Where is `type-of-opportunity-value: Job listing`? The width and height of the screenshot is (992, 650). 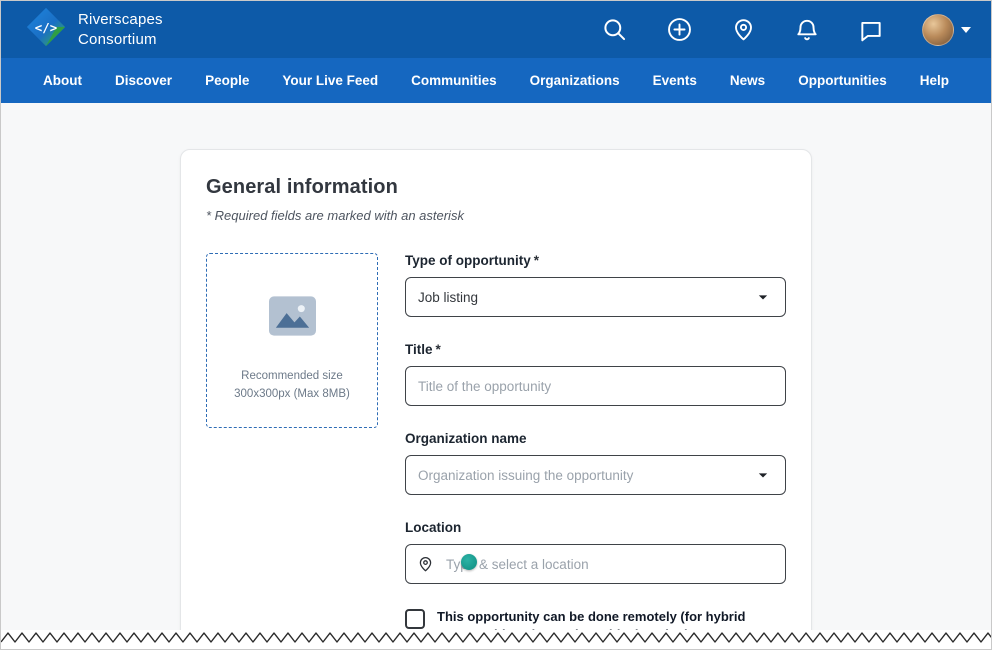 type-of-opportunity-value: Job listing is located at coordinates (448, 297).